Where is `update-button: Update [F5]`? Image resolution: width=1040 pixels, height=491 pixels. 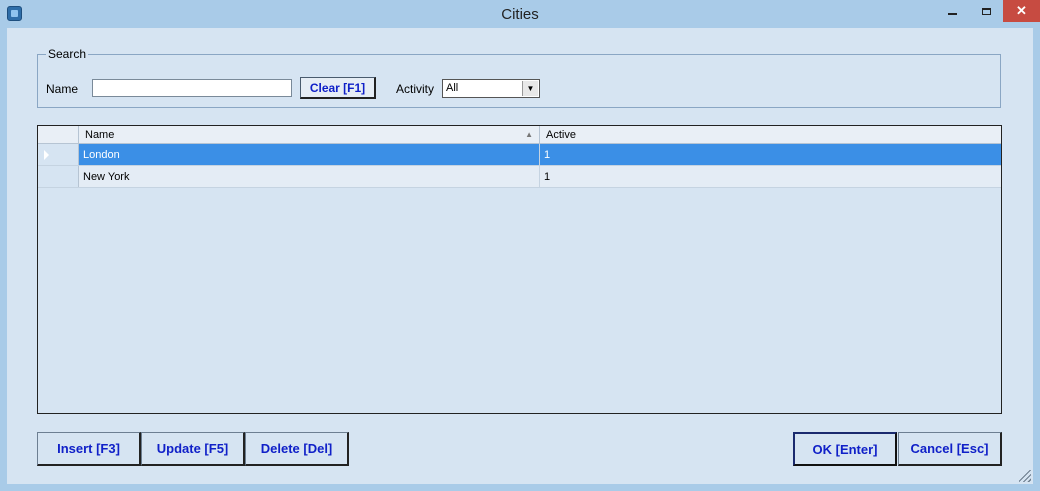
update-button: Update [F5] is located at coordinates (193, 449).